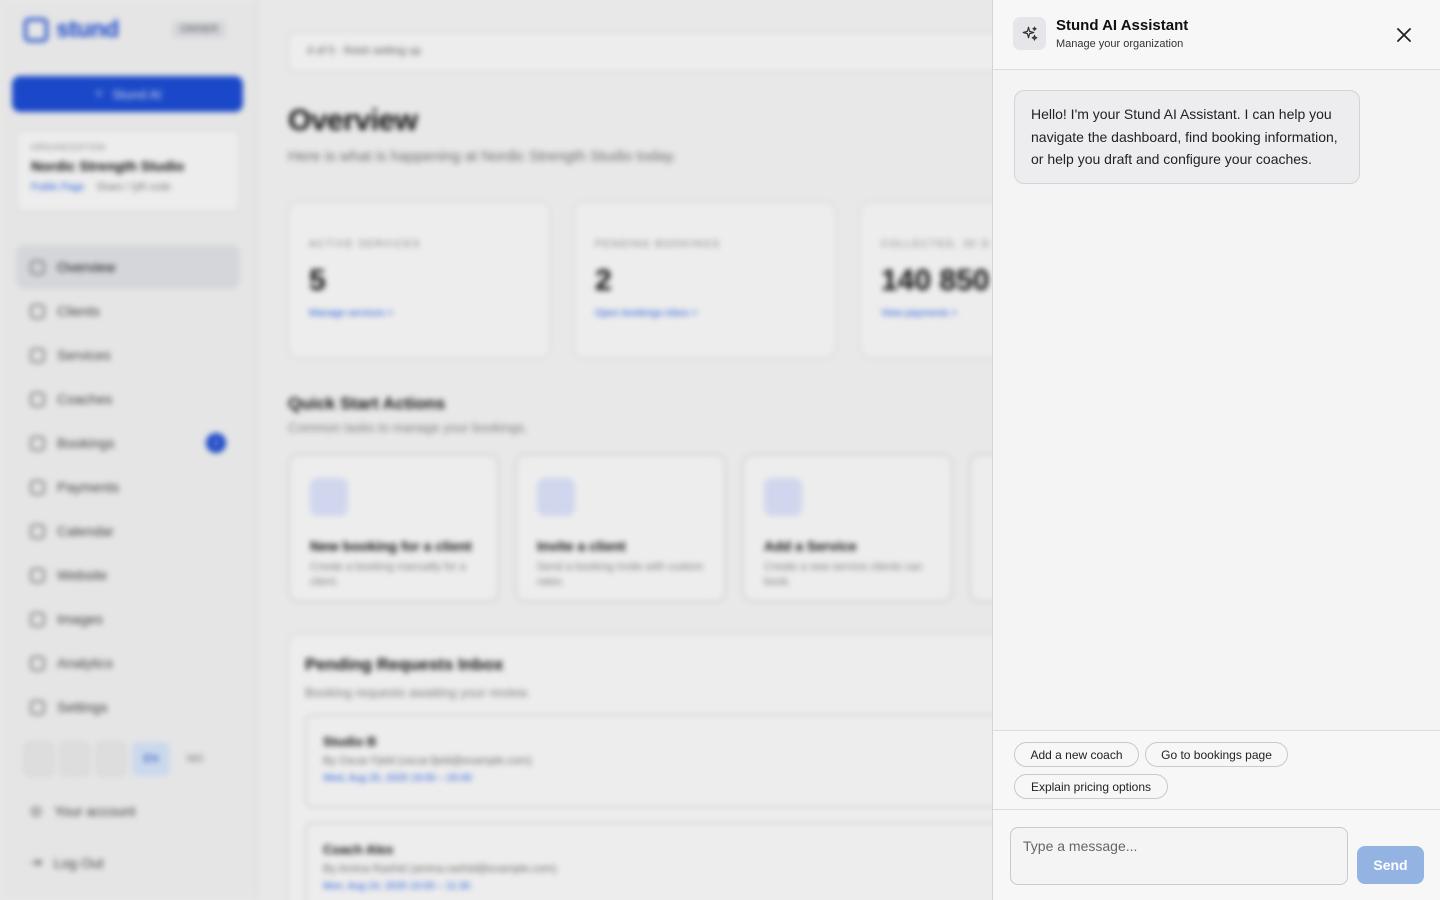 This screenshot has height=900, width=1440. What do you see at coordinates (1390, 865) in the screenshot?
I see `send-button: Send` at bounding box center [1390, 865].